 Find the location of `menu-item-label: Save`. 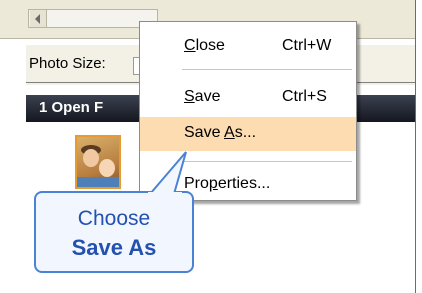

menu-item-label: Save is located at coordinates (202, 97).